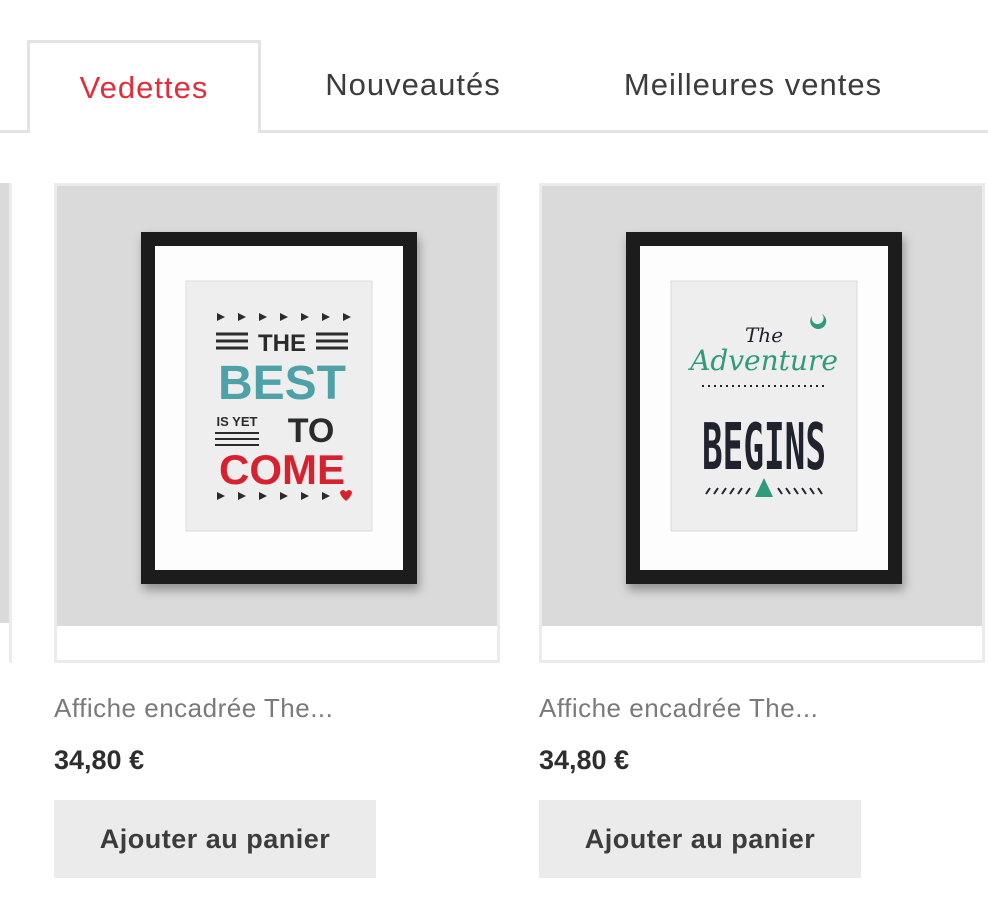 The image size is (988, 912). What do you see at coordinates (764, 448) in the screenshot?
I see `svg-text: BEGINS` at bounding box center [764, 448].